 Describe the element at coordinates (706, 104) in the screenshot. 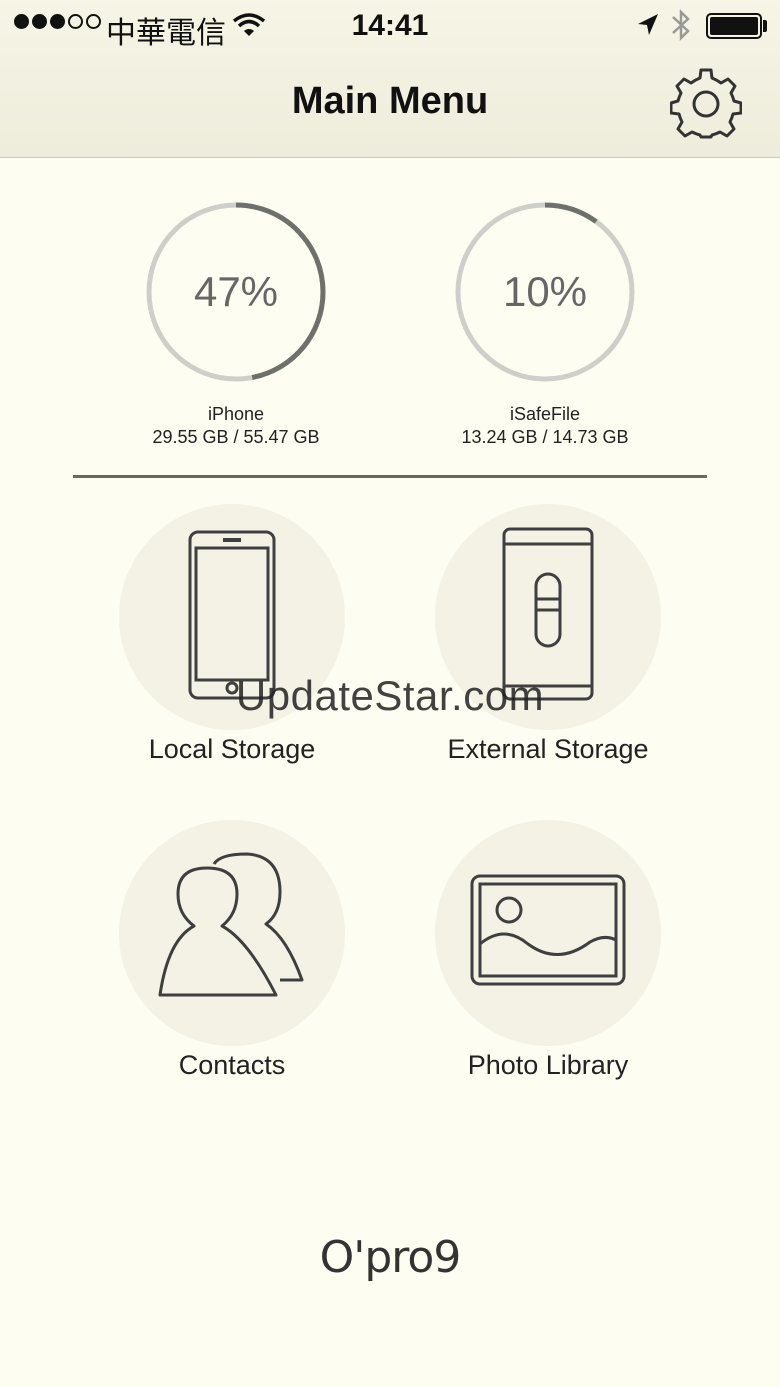

I see `gear-icon` at that location.